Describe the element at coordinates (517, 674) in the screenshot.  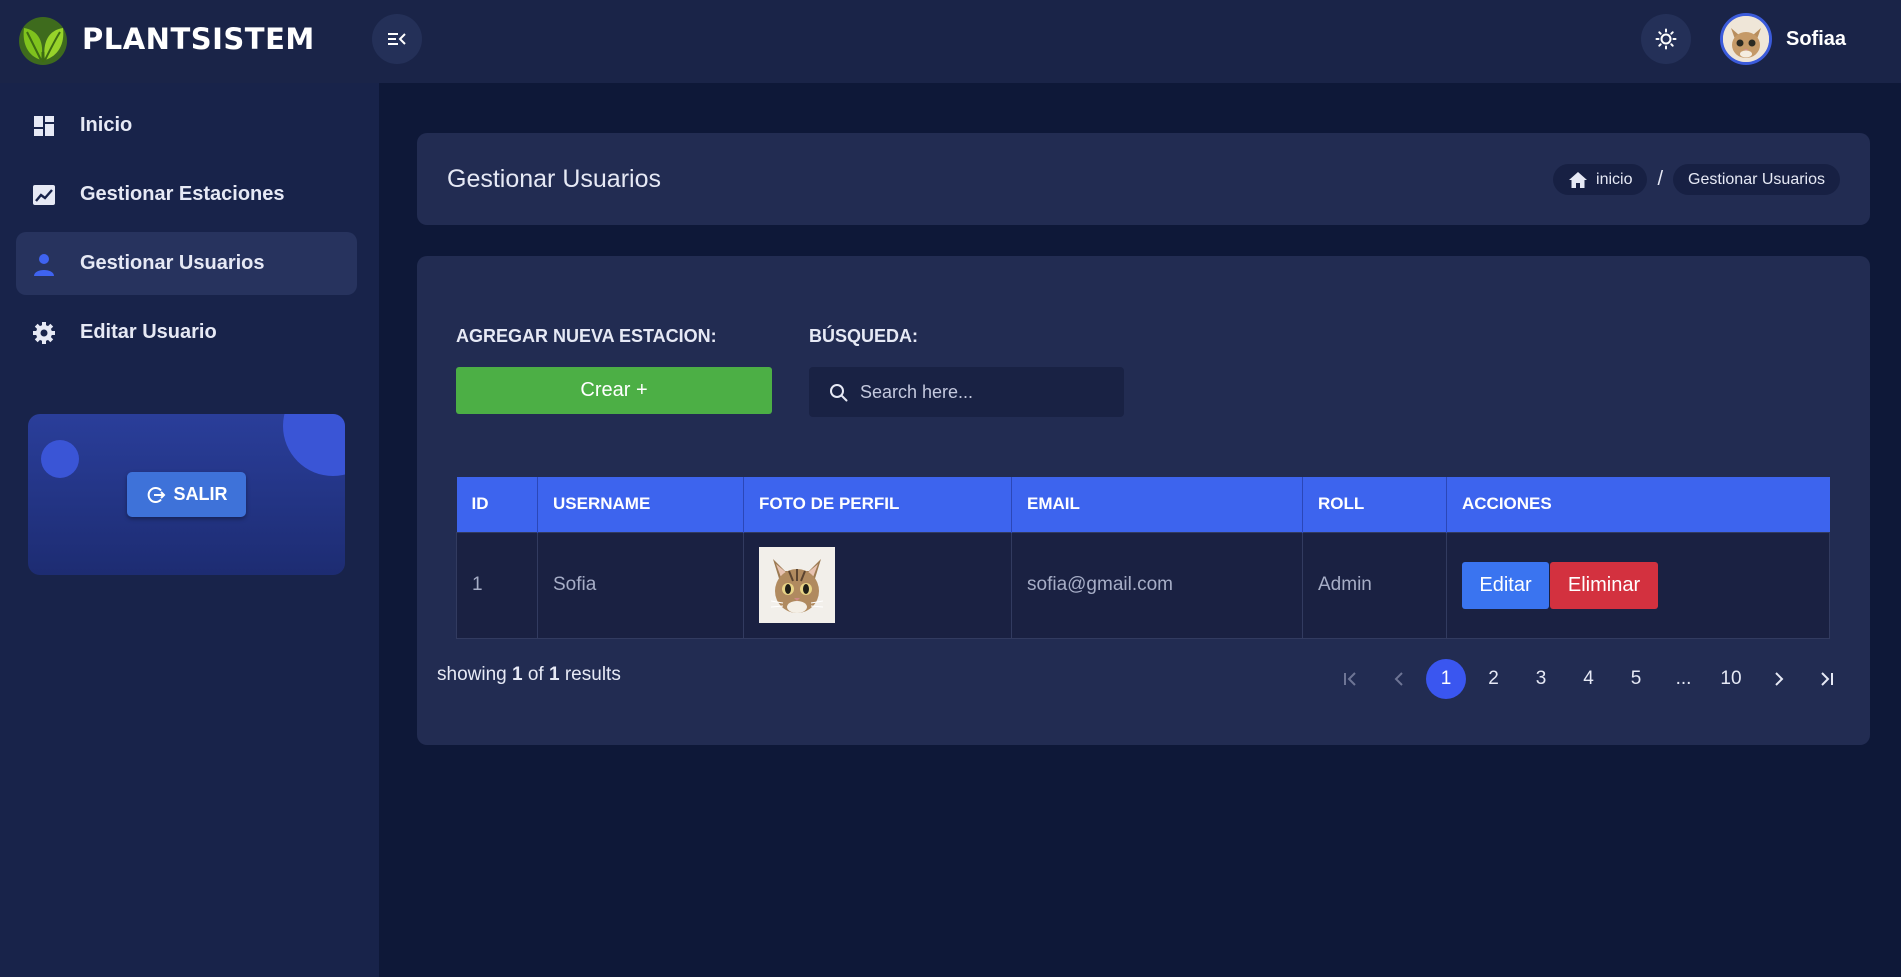
I see `showing-from: 1` at that location.